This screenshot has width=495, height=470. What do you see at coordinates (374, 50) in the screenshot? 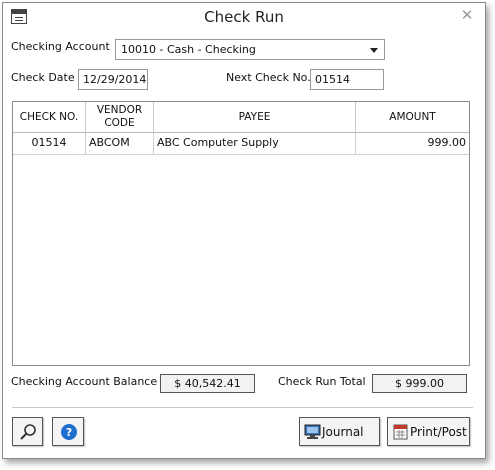
I see `chevron-down-icon` at bounding box center [374, 50].